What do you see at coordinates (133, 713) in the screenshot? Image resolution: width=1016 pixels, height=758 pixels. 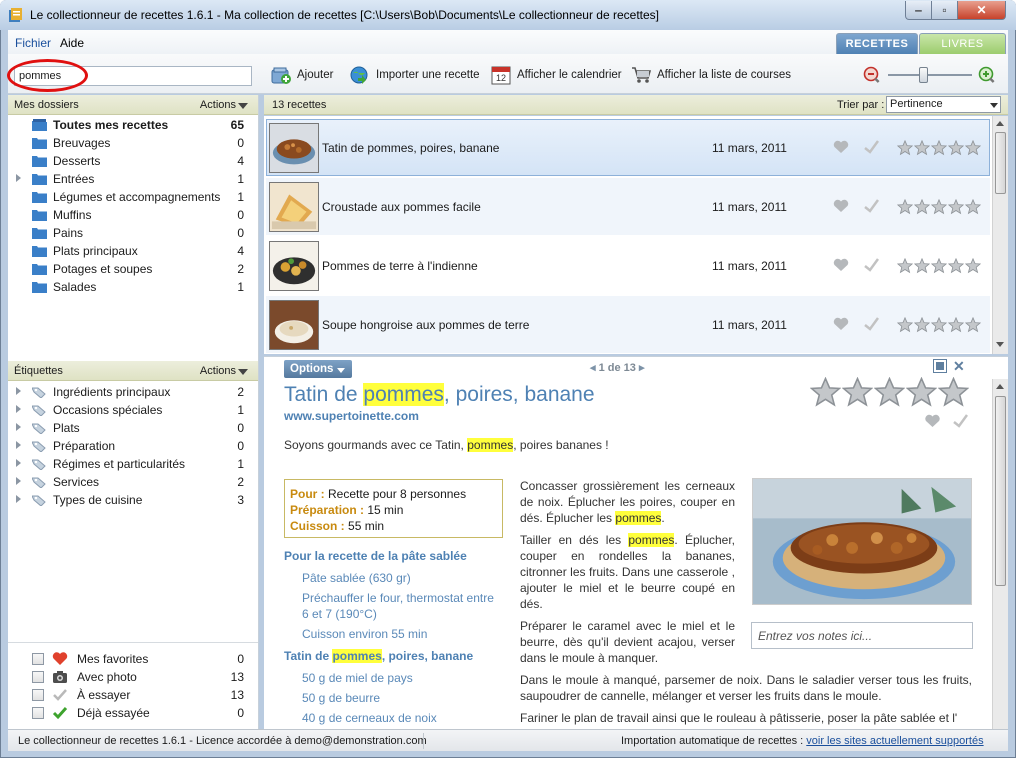 I see `filter-tried: Déjà essayée 0` at bounding box center [133, 713].